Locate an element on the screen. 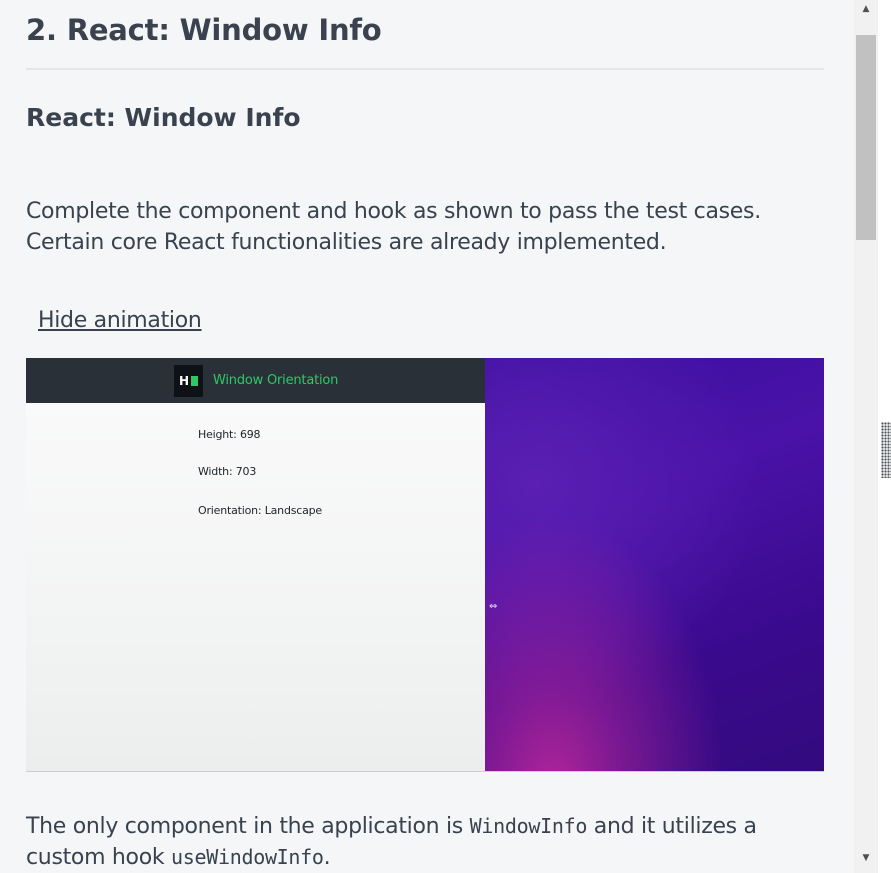 The height and width of the screenshot is (873, 891). demo-width-text: Width: 703 is located at coordinates (227, 471).